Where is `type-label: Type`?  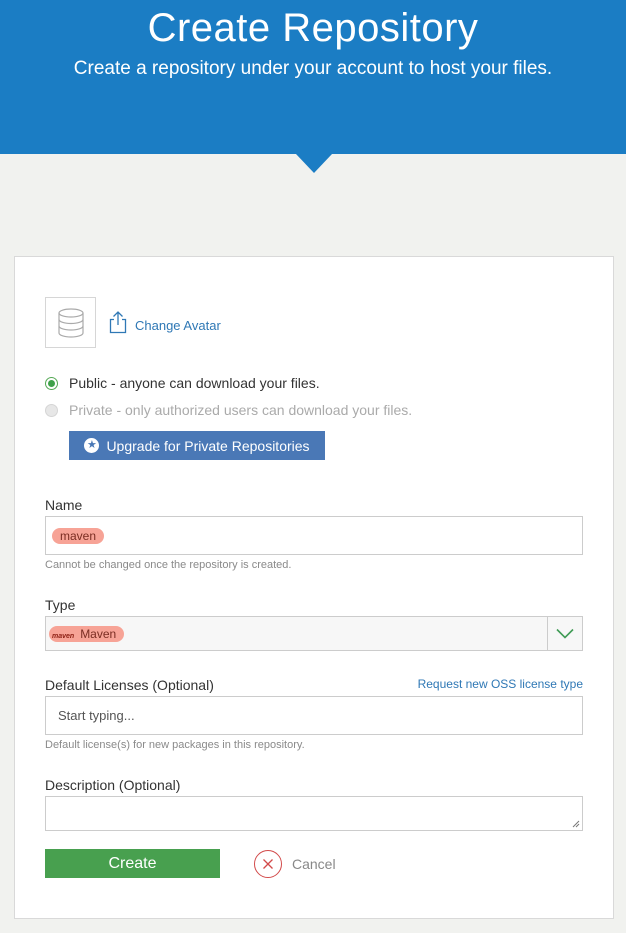
type-label: Type is located at coordinates (60, 605).